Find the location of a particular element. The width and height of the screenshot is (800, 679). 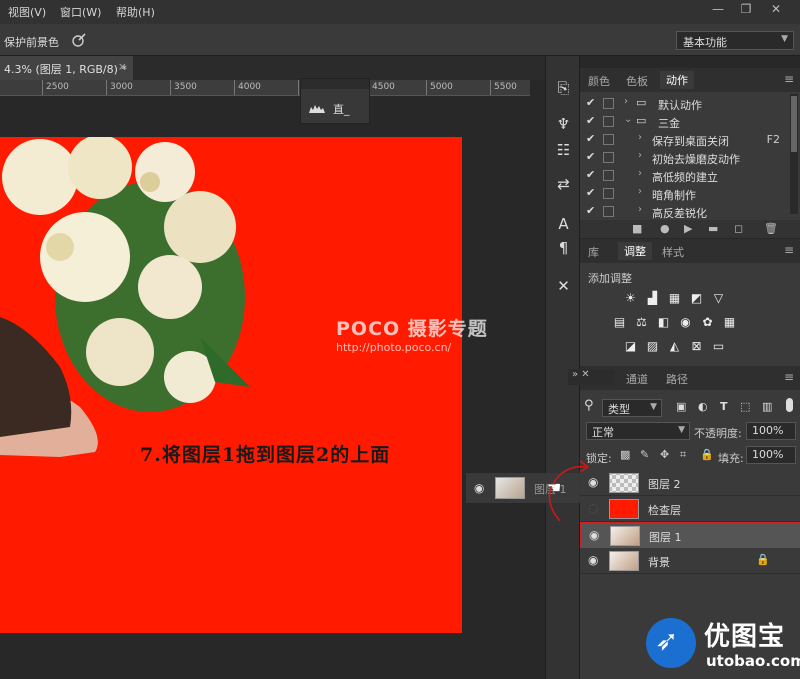

type-filter-icon: T is located at coordinates (724, 406).